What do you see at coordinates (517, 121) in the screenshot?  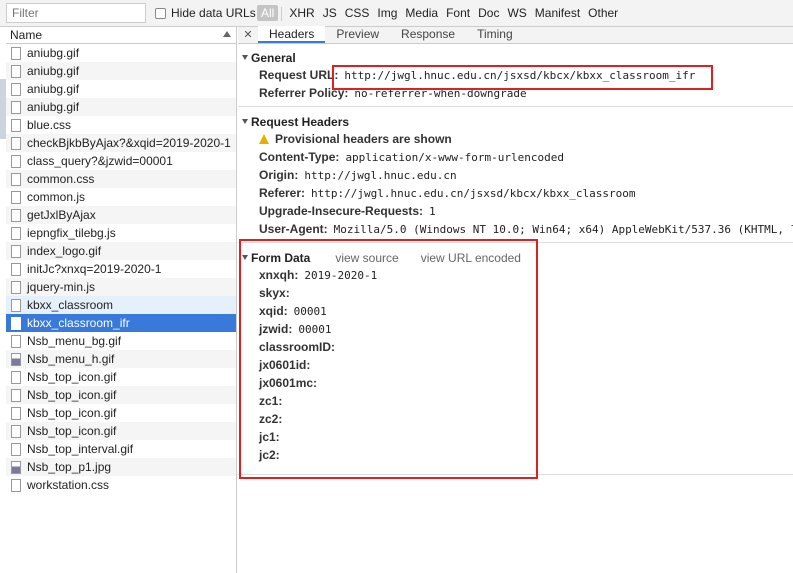 I see `request-headers-toggle: Request Headers` at bounding box center [517, 121].